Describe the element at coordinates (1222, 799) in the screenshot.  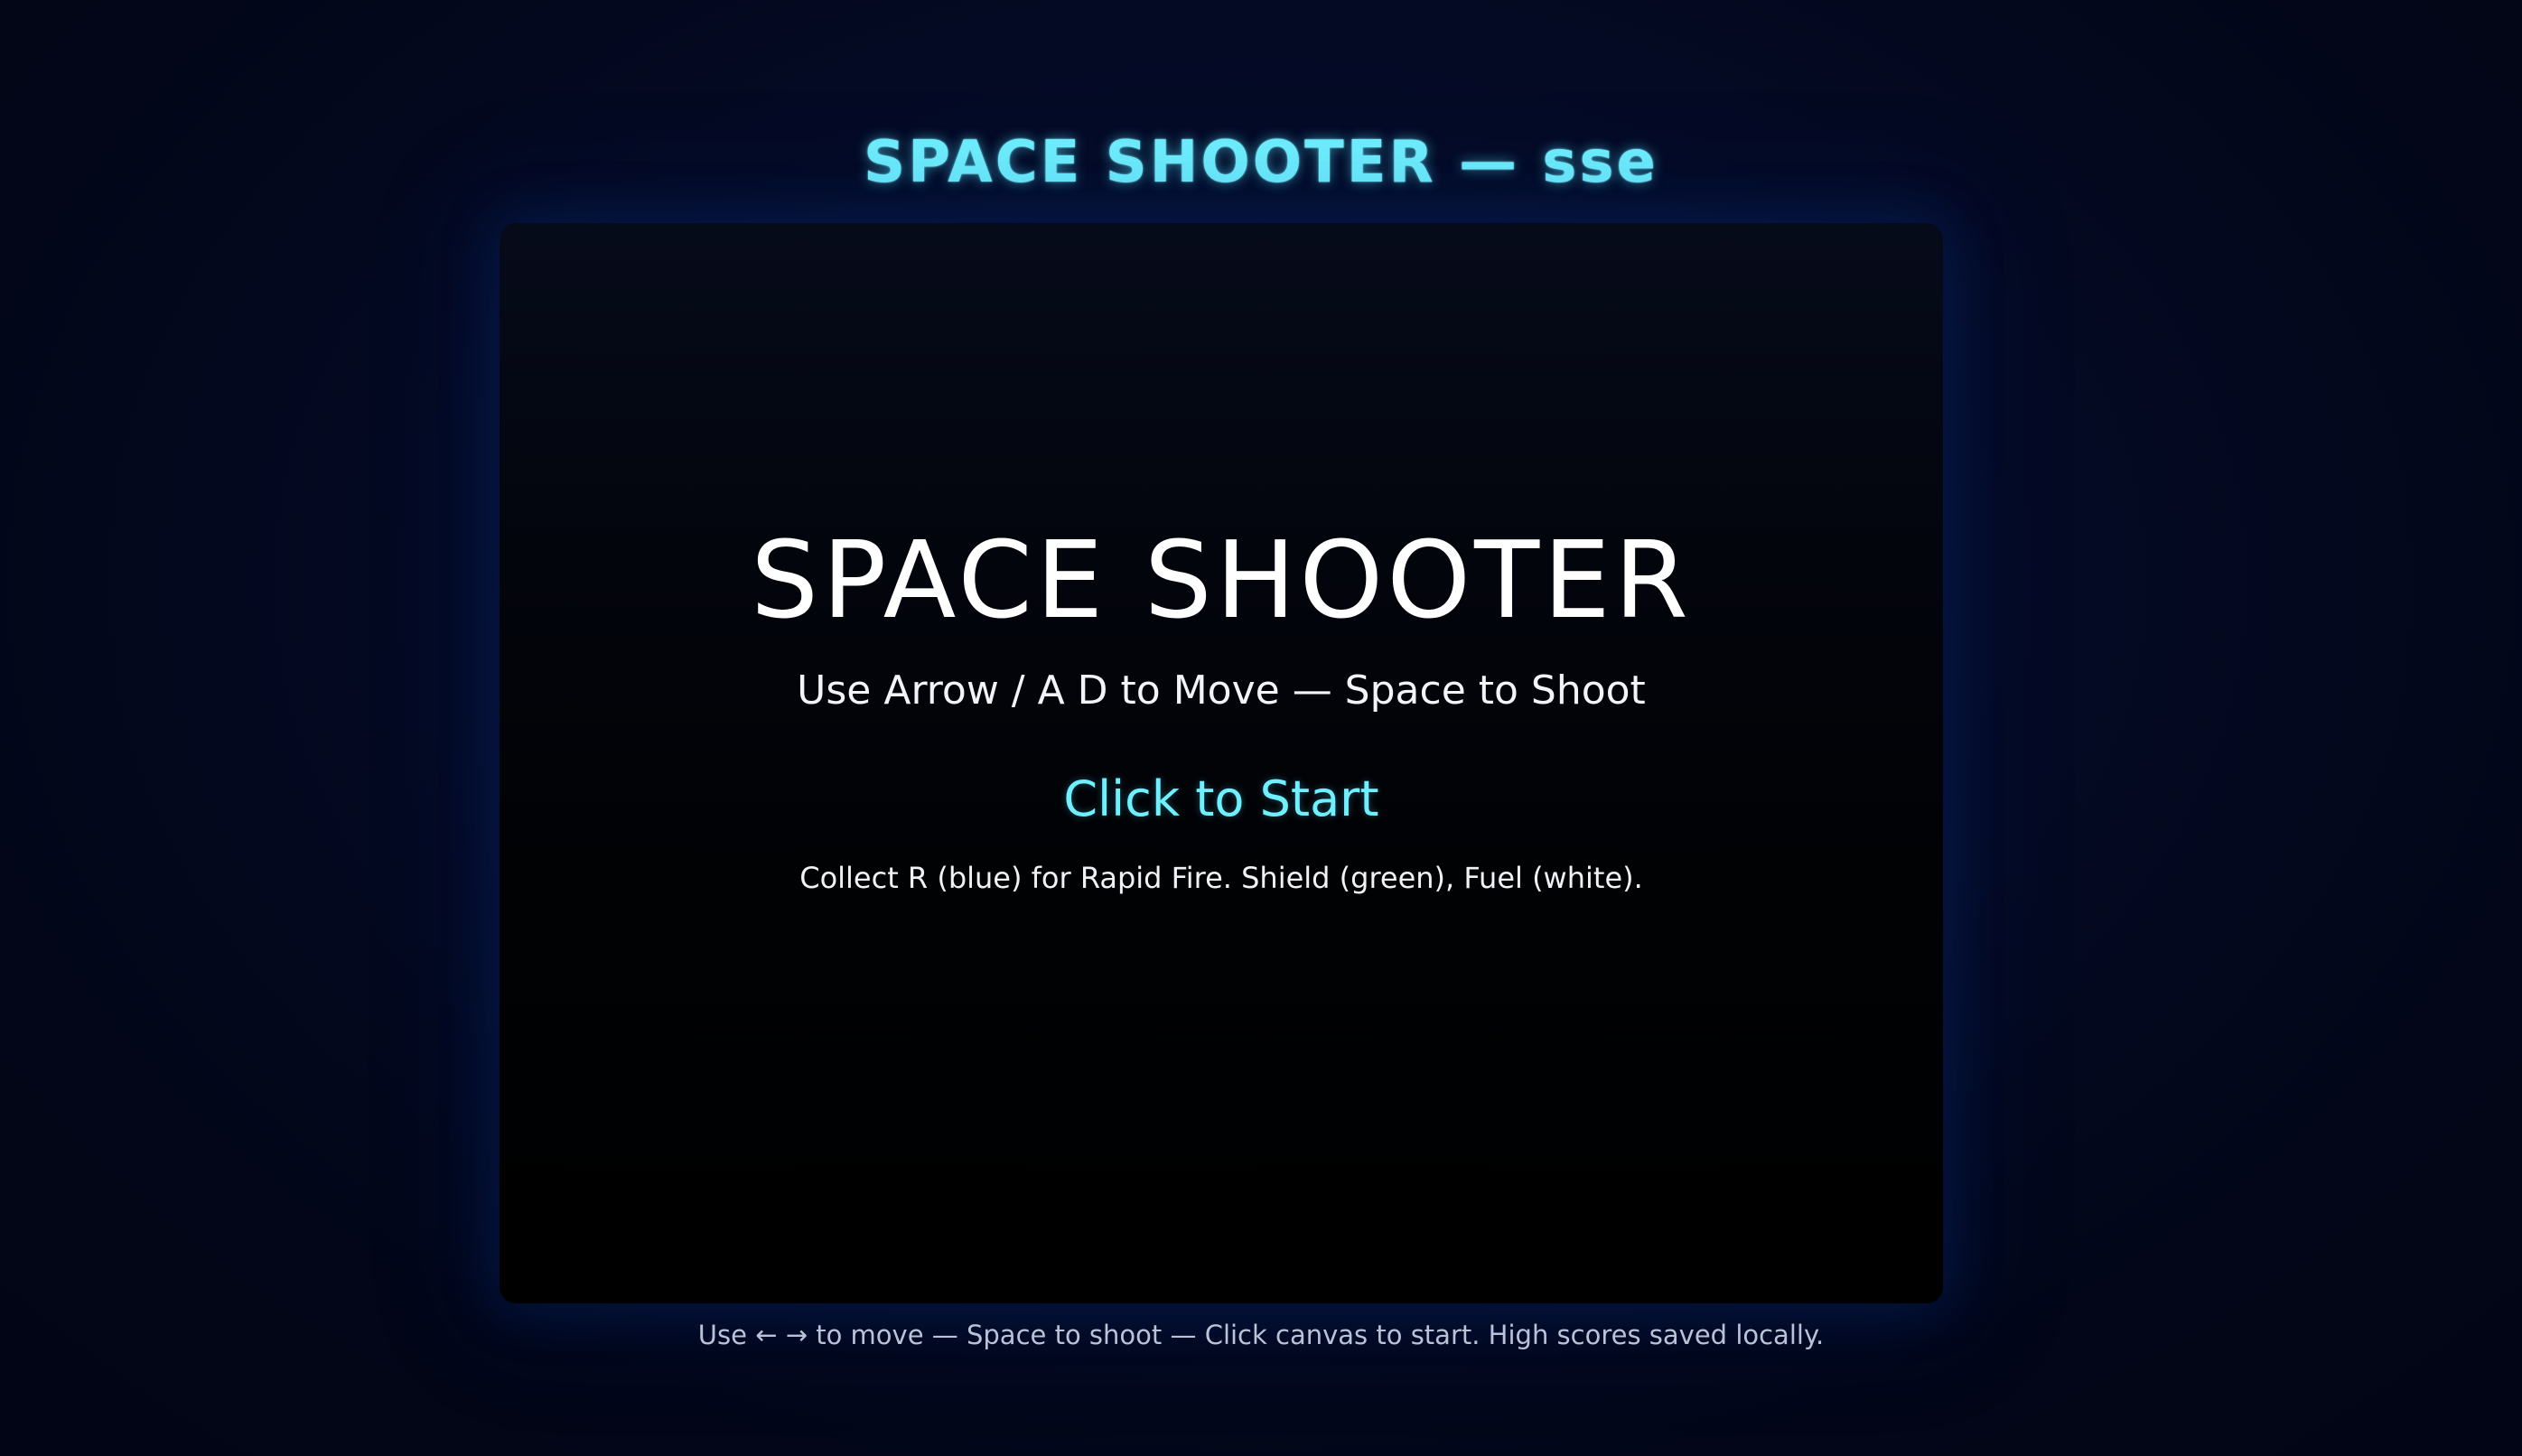
I see `click-to-start-prompt: Click to Start` at that location.